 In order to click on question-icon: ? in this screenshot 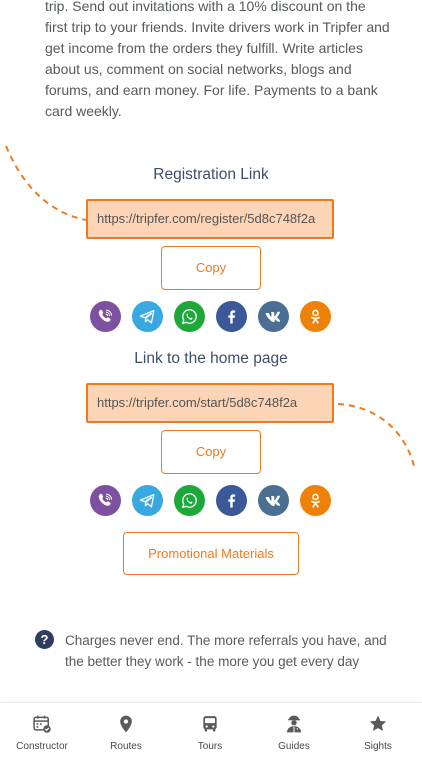, I will do `click(44, 639)`.